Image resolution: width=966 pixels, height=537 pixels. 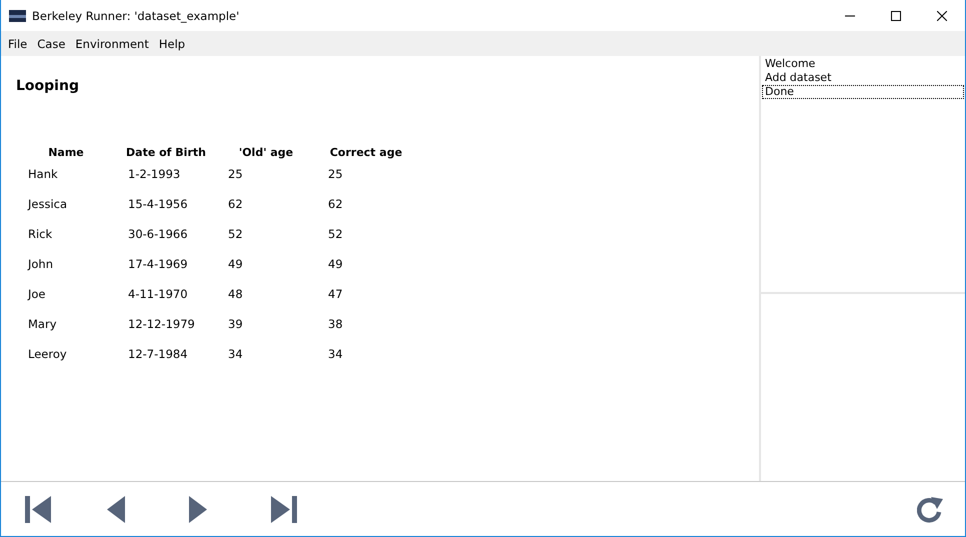 What do you see at coordinates (335, 323) in the screenshot?
I see `table-cell-text: 38` at bounding box center [335, 323].